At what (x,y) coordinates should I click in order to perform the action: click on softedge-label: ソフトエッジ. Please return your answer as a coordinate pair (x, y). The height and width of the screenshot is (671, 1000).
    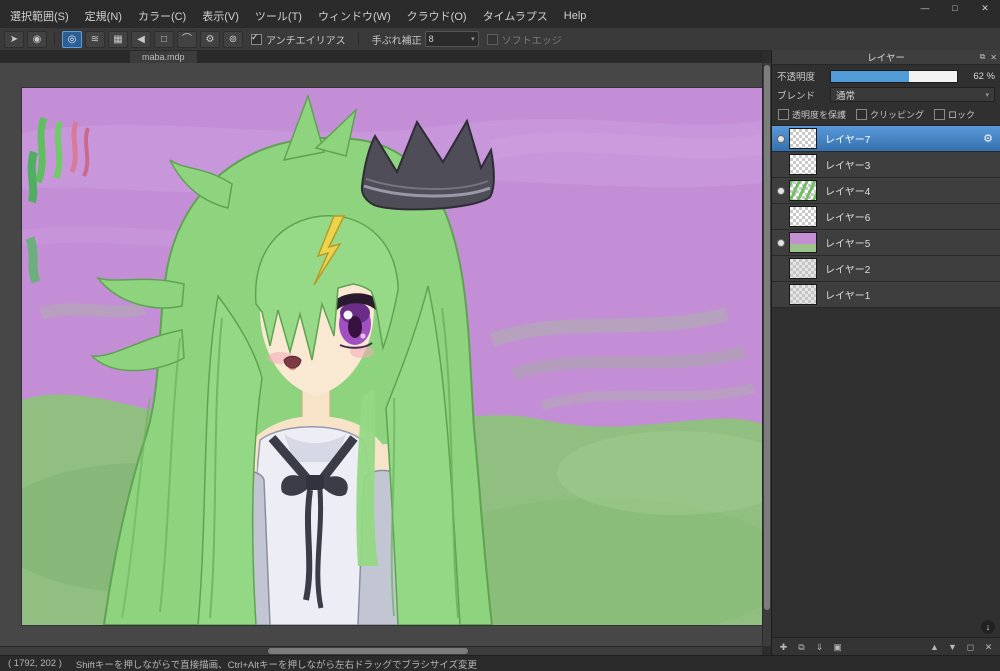
    Looking at the image, I should click on (531, 41).